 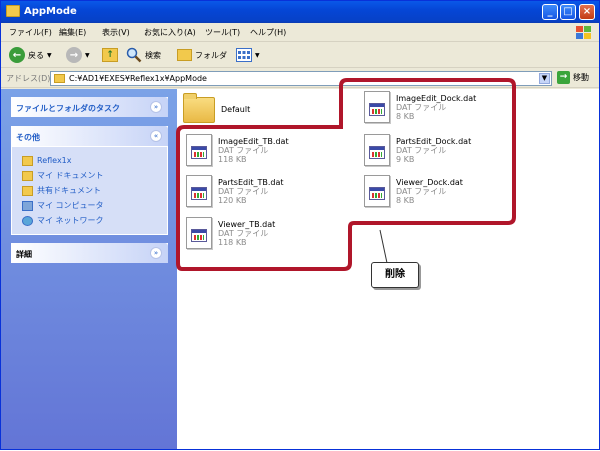 I want to click on up-folder-icon: ↑, so click(x=110, y=55).